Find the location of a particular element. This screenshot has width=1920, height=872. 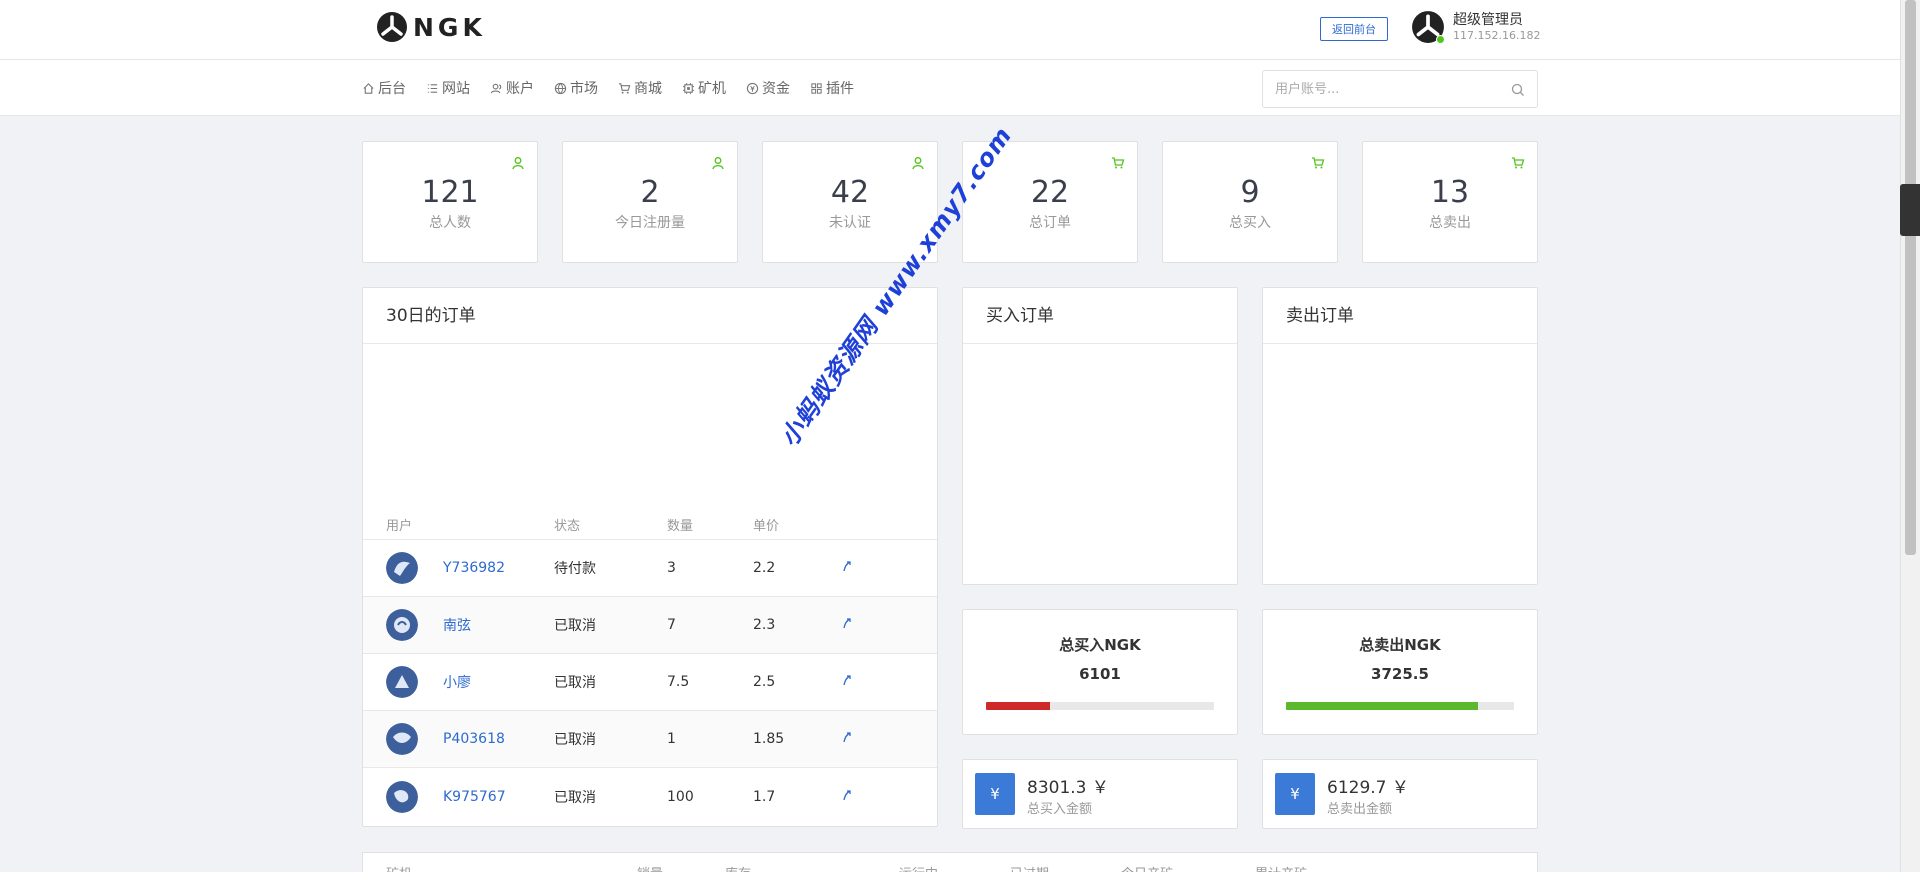

top-header: NGK 返回前台 超级管理员 117.152.16.182 is located at coordinates (950, 30).